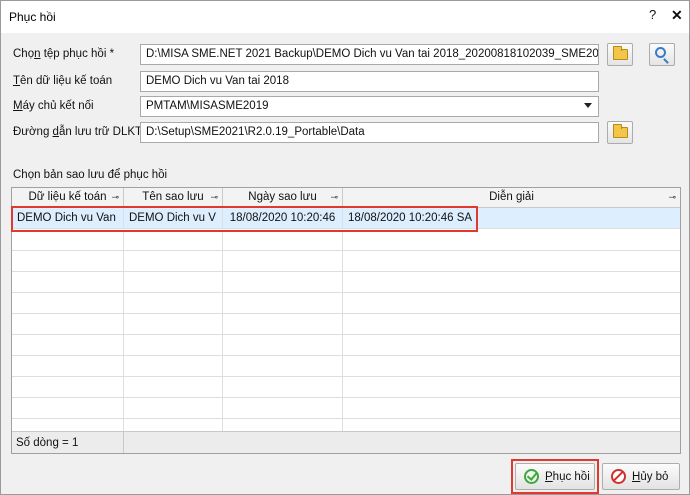 This screenshot has width=690, height=495. What do you see at coordinates (53, 106) in the screenshot?
I see `server-label: Máy chủ kết nối` at bounding box center [53, 106].